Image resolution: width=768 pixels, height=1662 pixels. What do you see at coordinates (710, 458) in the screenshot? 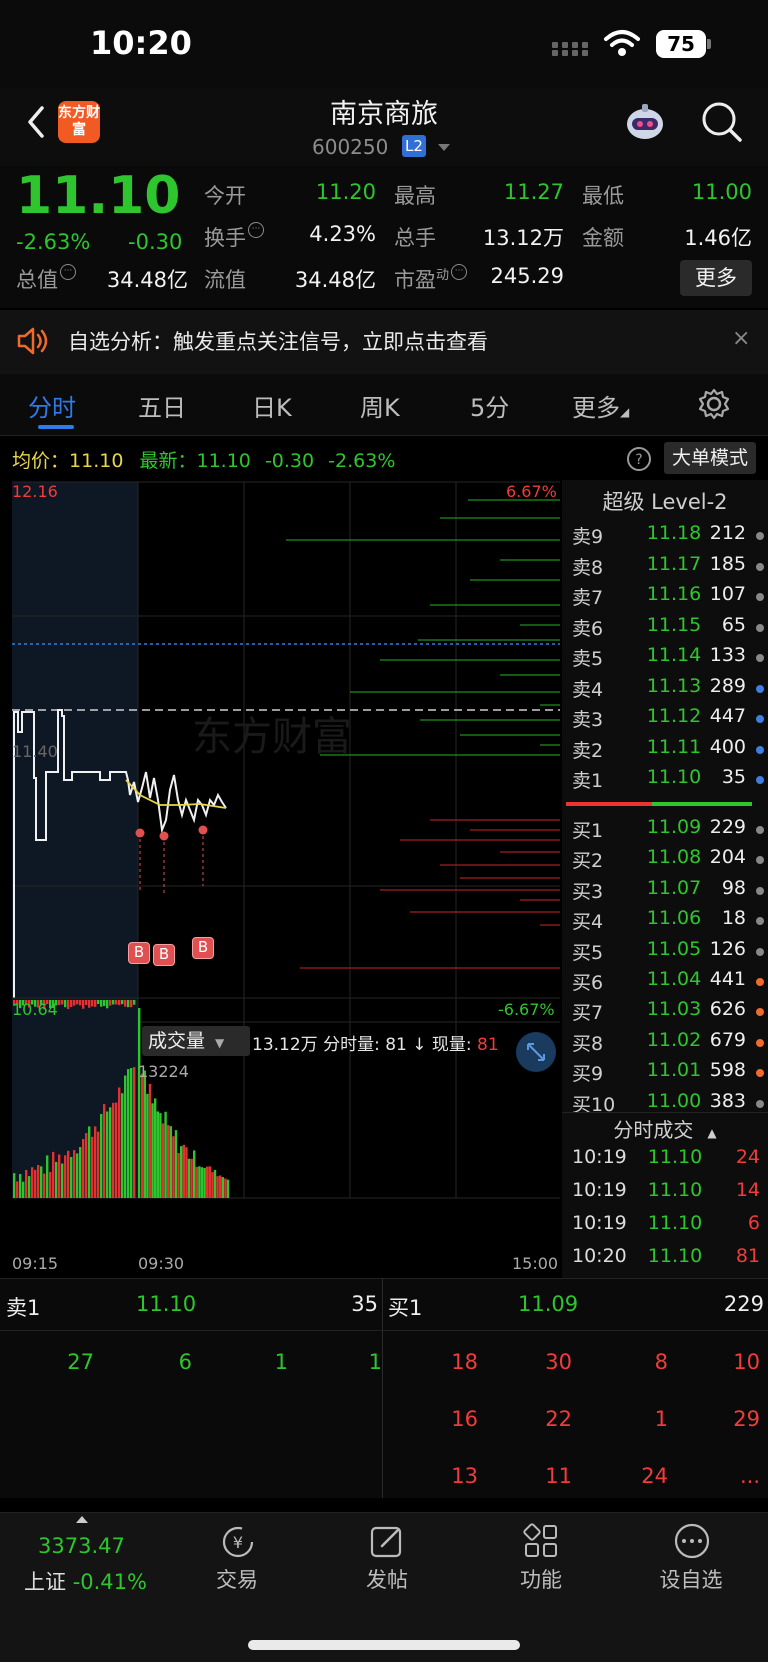
I see `big-order-mode-button: 大单模式` at bounding box center [710, 458].